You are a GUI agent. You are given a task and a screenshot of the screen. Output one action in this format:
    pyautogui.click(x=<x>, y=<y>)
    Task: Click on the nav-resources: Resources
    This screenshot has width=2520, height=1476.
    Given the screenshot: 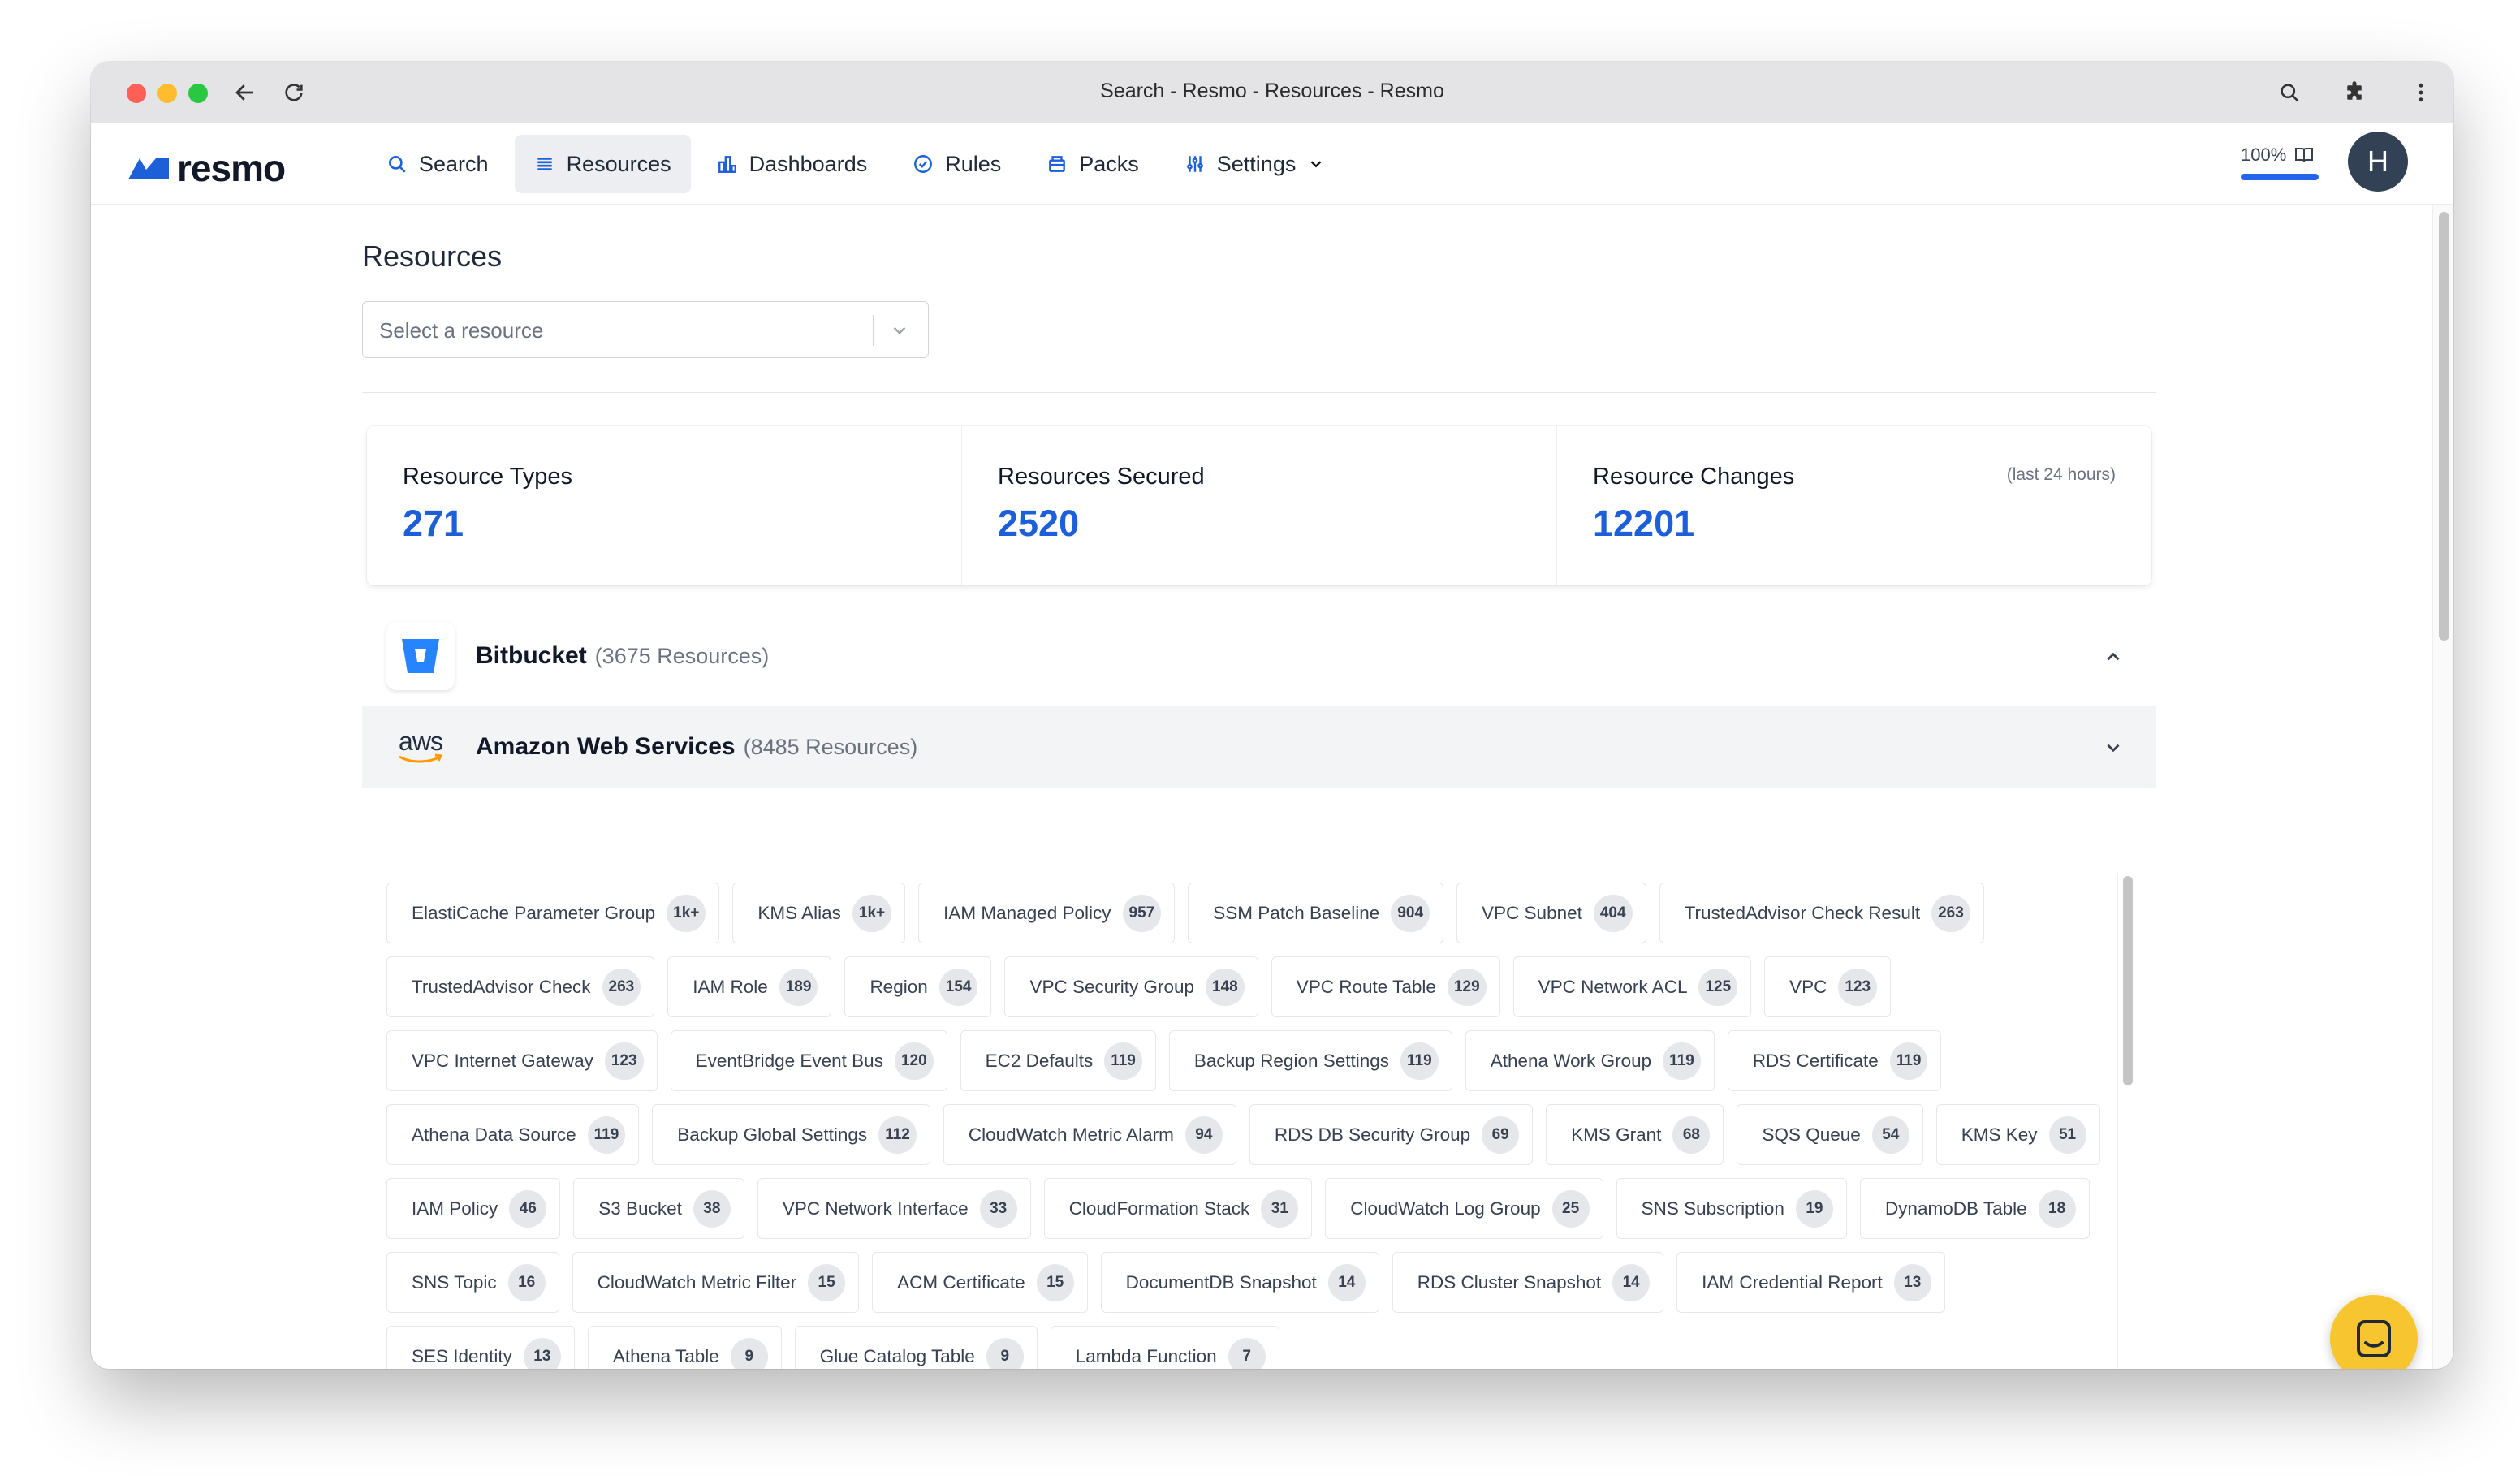 What is the action you would take?
    pyautogui.click(x=603, y=164)
    